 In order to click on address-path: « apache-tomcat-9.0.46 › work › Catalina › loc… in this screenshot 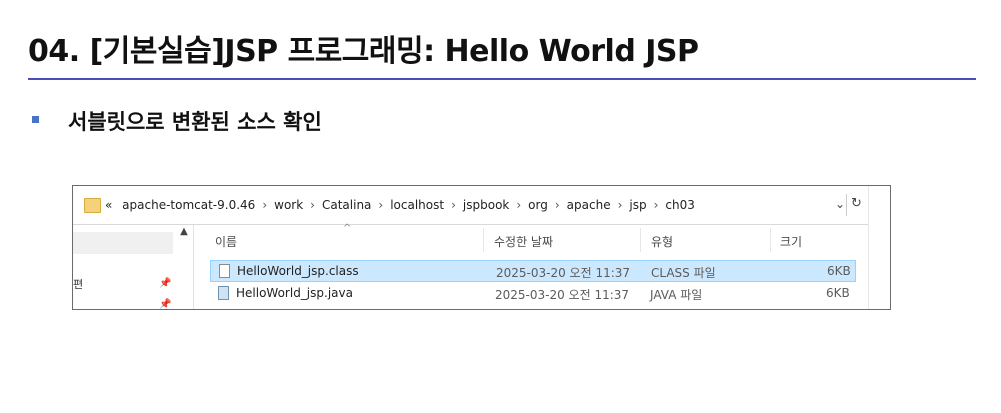, I will do `click(400, 205)`.